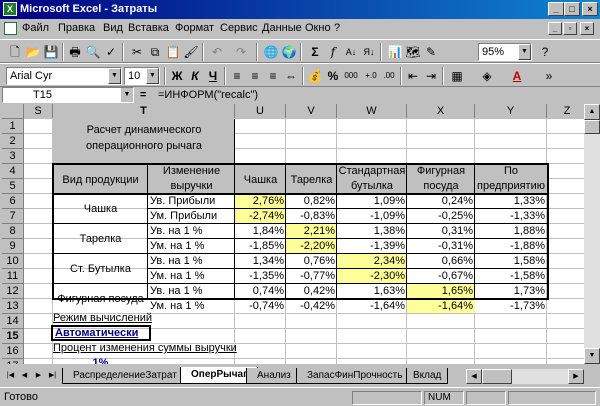 This screenshot has height=406, width=600. I want to click on value-cell: -1,73%, so click(511, 306).